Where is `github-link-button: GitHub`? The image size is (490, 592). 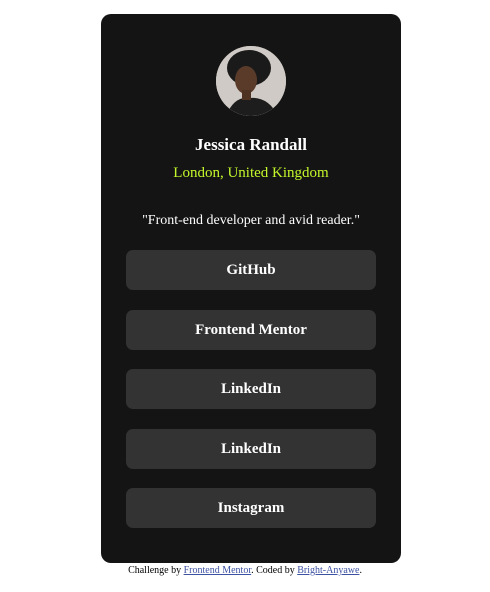 github-link-button: GitHub is located at coordinates (251, 270).